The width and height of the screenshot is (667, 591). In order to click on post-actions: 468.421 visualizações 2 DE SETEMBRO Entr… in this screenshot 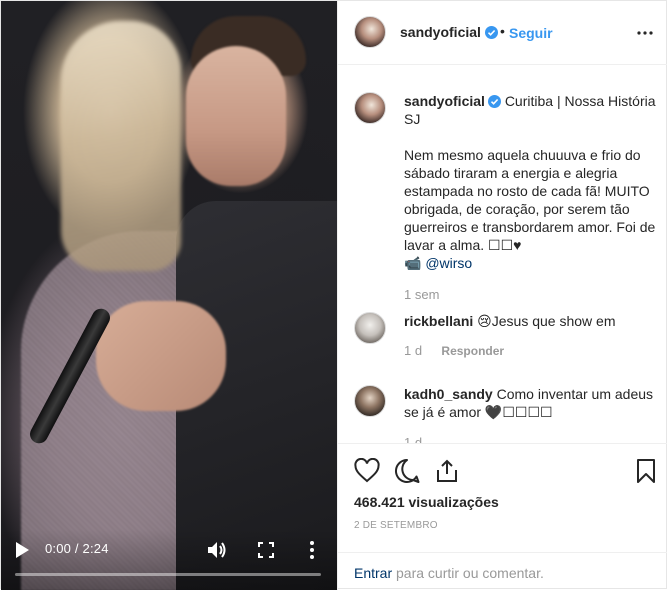, I will do `click(502, 516)`.